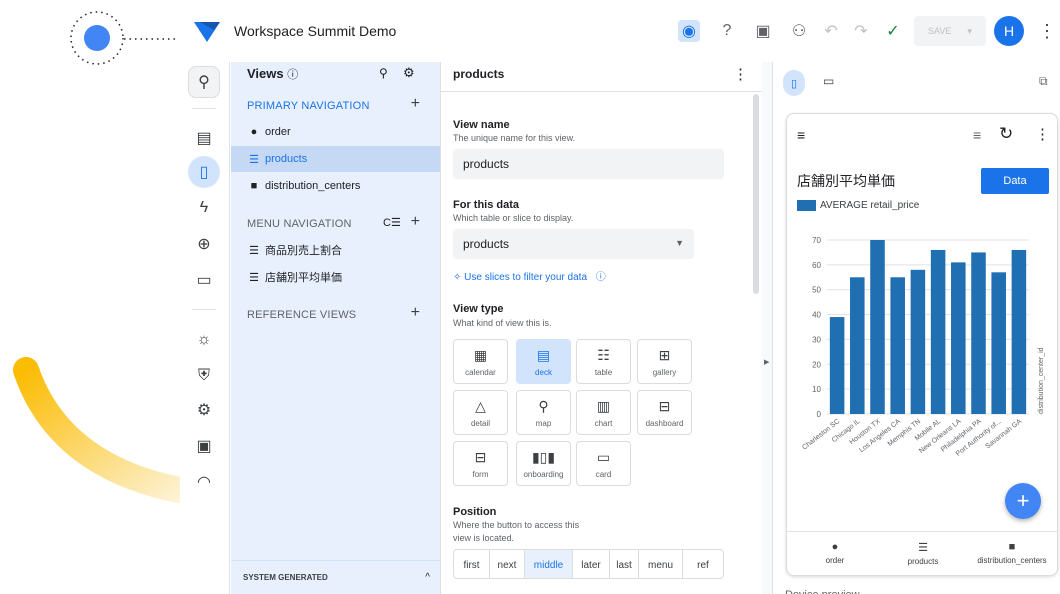 Image resolution: width=1060 pixels, height=594 pixels. I want to click on view-type-label: detail, so click(480, 423).